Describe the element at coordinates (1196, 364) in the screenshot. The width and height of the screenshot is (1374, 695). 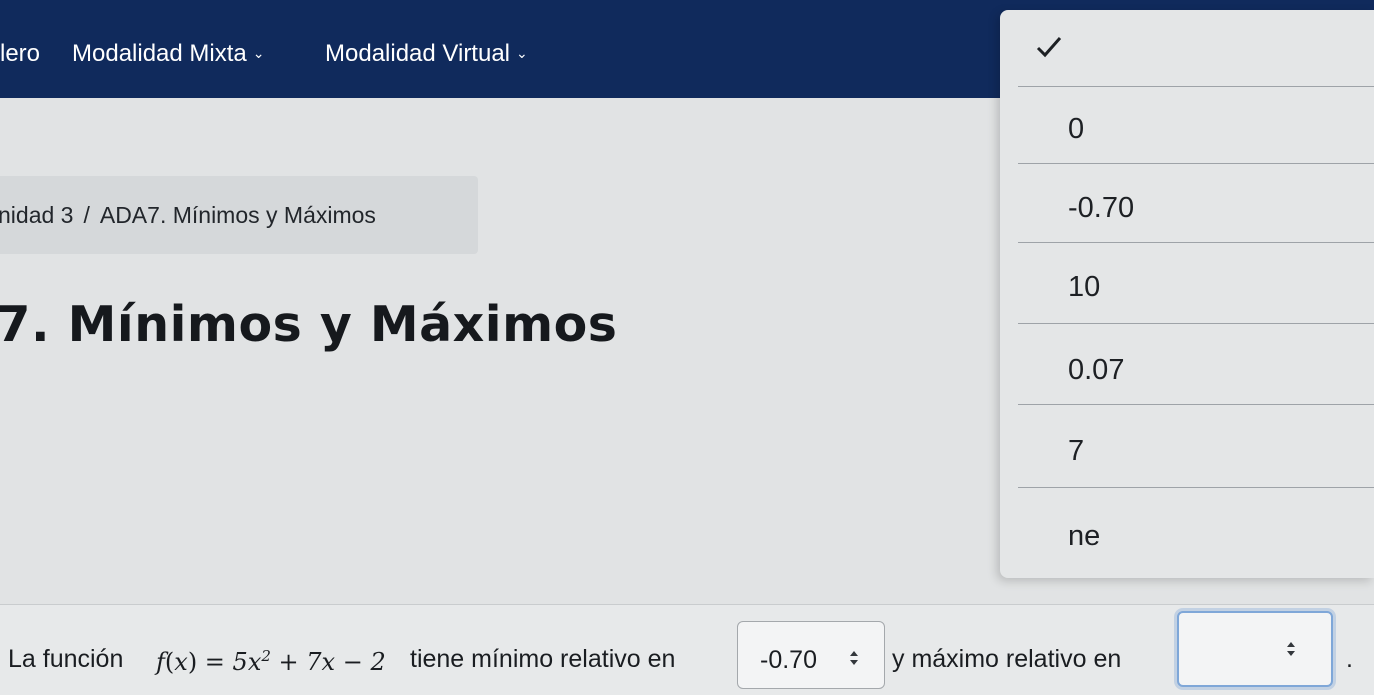
I see `dropdown-option: 0.07` at that location.